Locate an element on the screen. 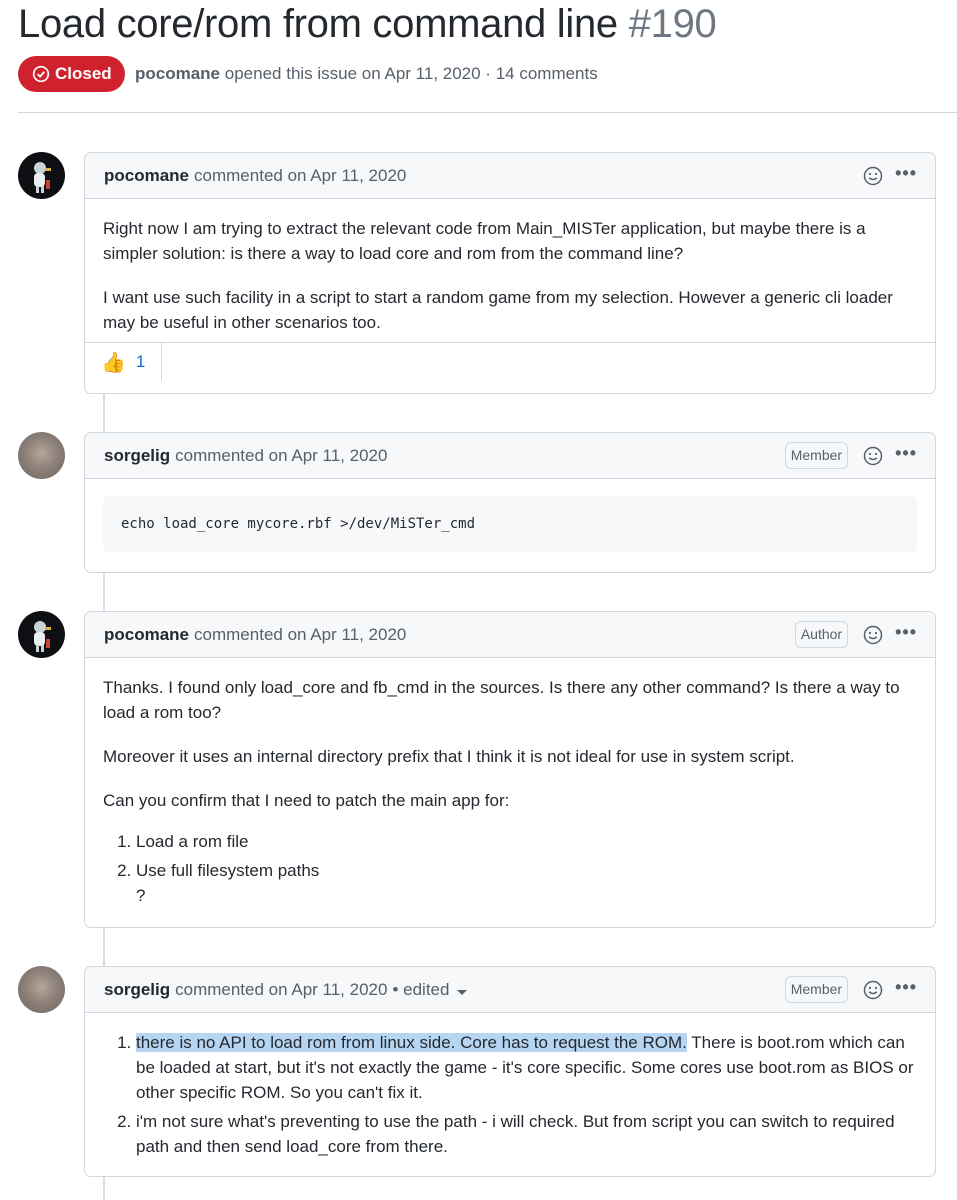 Image resolution: width=957 pixels, height=1200 pixels. edited-dropdown: • edited is located at coordinates (430, 989).